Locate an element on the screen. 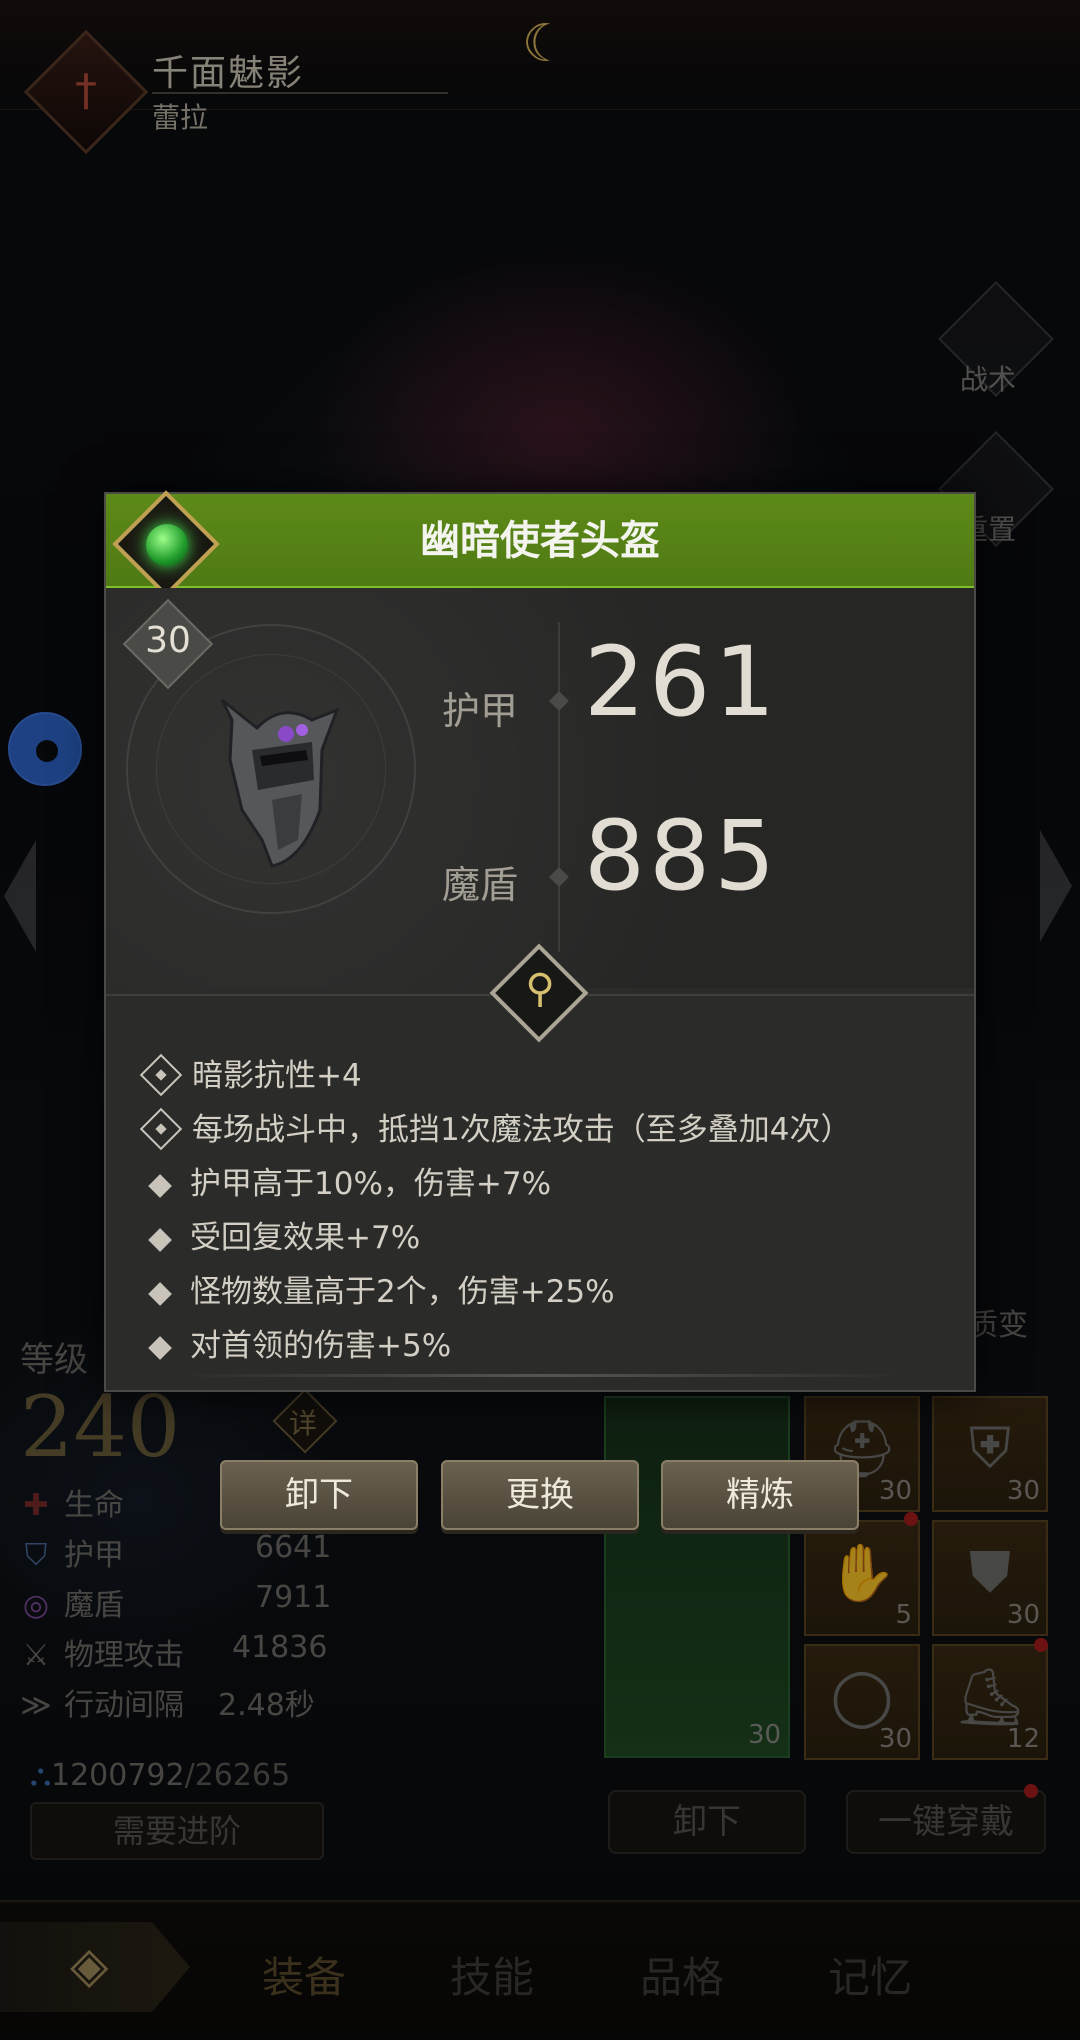  attribute-text: 每场战斗中，抵挡1次魔法攻击（至多叠加4次） is located at coordinates (522, 1130).